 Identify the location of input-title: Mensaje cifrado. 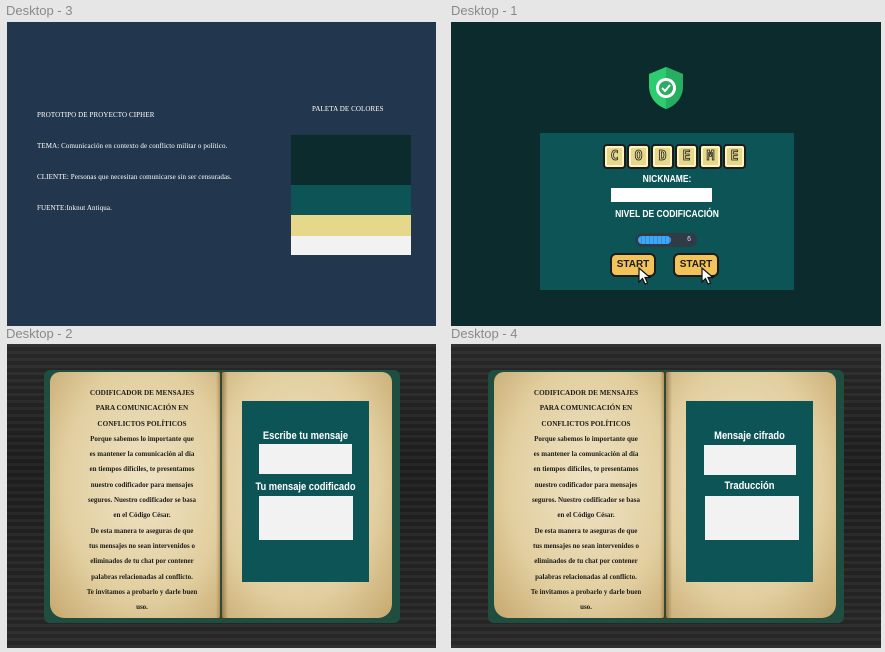
(749, 436).